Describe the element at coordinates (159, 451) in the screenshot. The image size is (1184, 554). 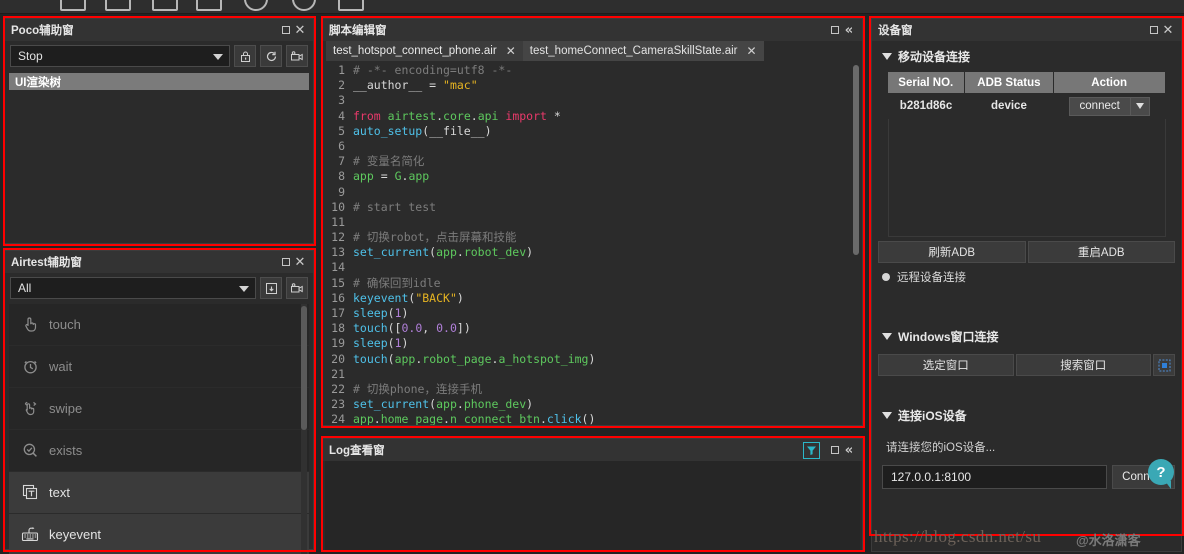
I see `airtest-action-exists: exists` at that location.